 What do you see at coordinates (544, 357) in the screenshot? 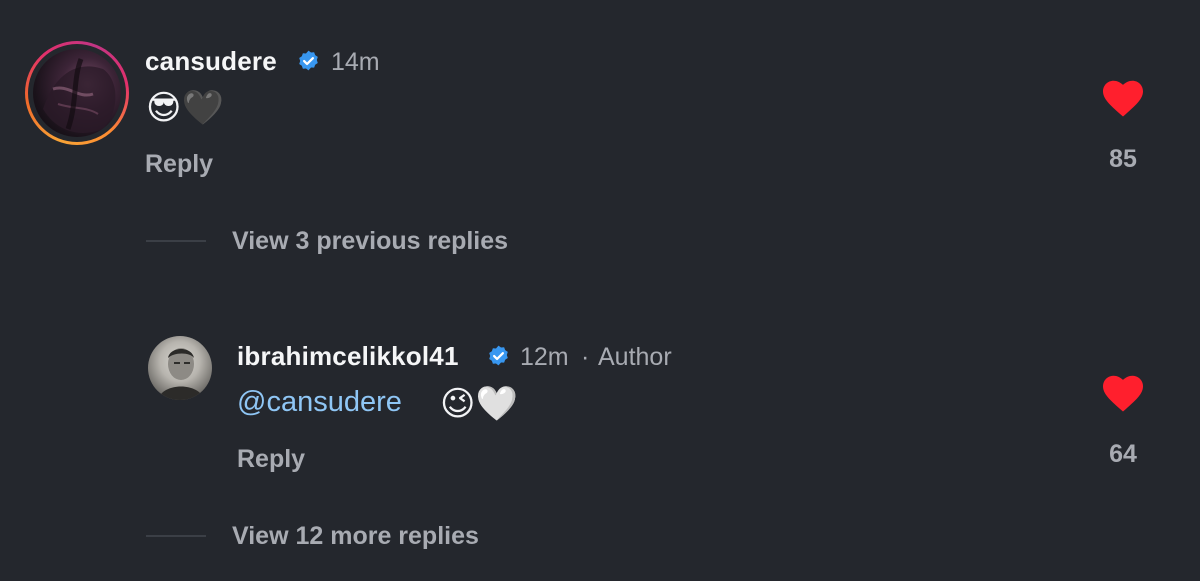
I see `reply-timestamp: 12m` at bounding box center [544, 357].